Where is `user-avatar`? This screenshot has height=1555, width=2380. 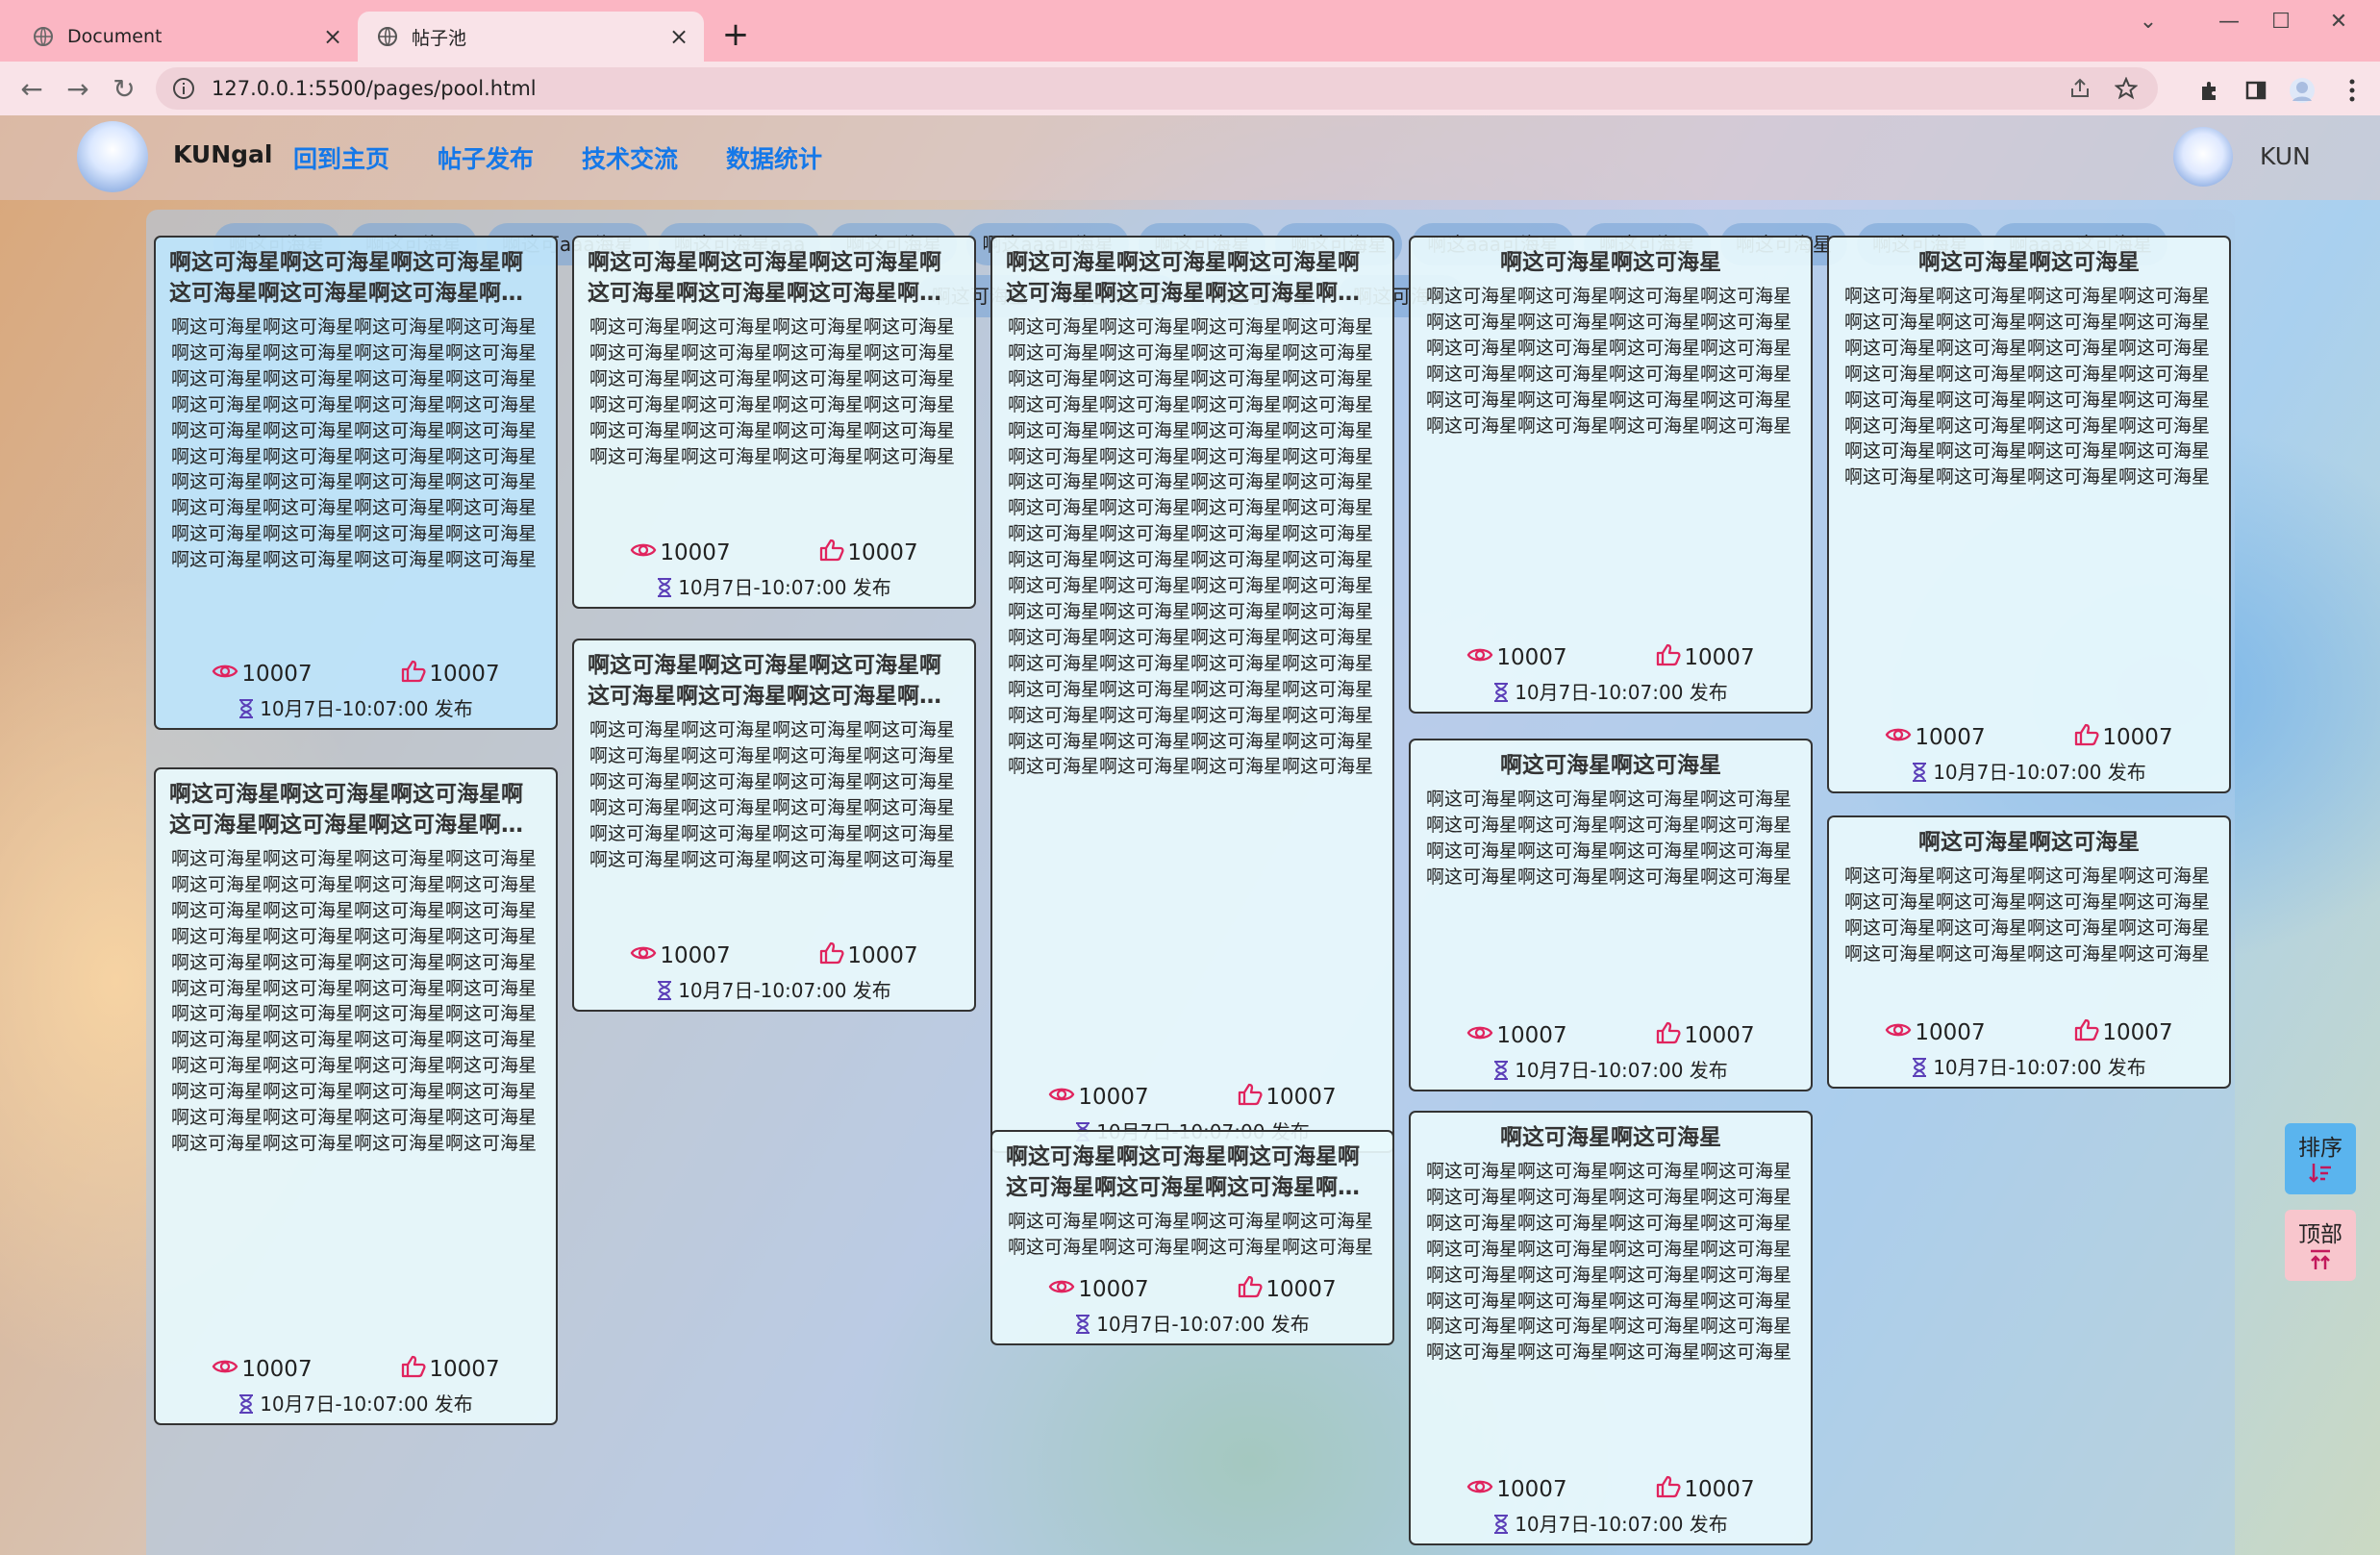
user-avatar is located at coordinates (2203, 157).